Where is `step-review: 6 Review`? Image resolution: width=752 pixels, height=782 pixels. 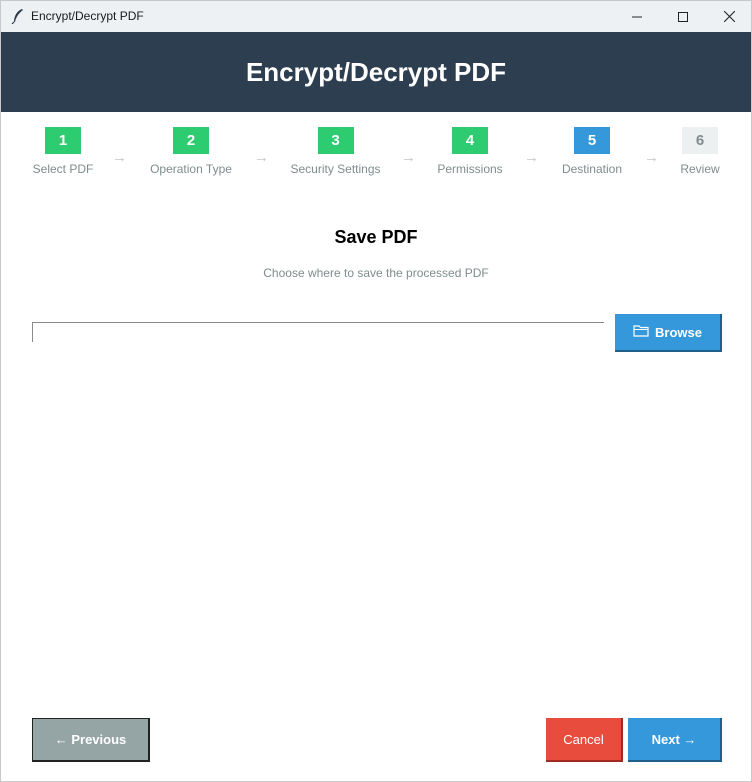
step-review: 6 Review is located at coordinates (700, 151).